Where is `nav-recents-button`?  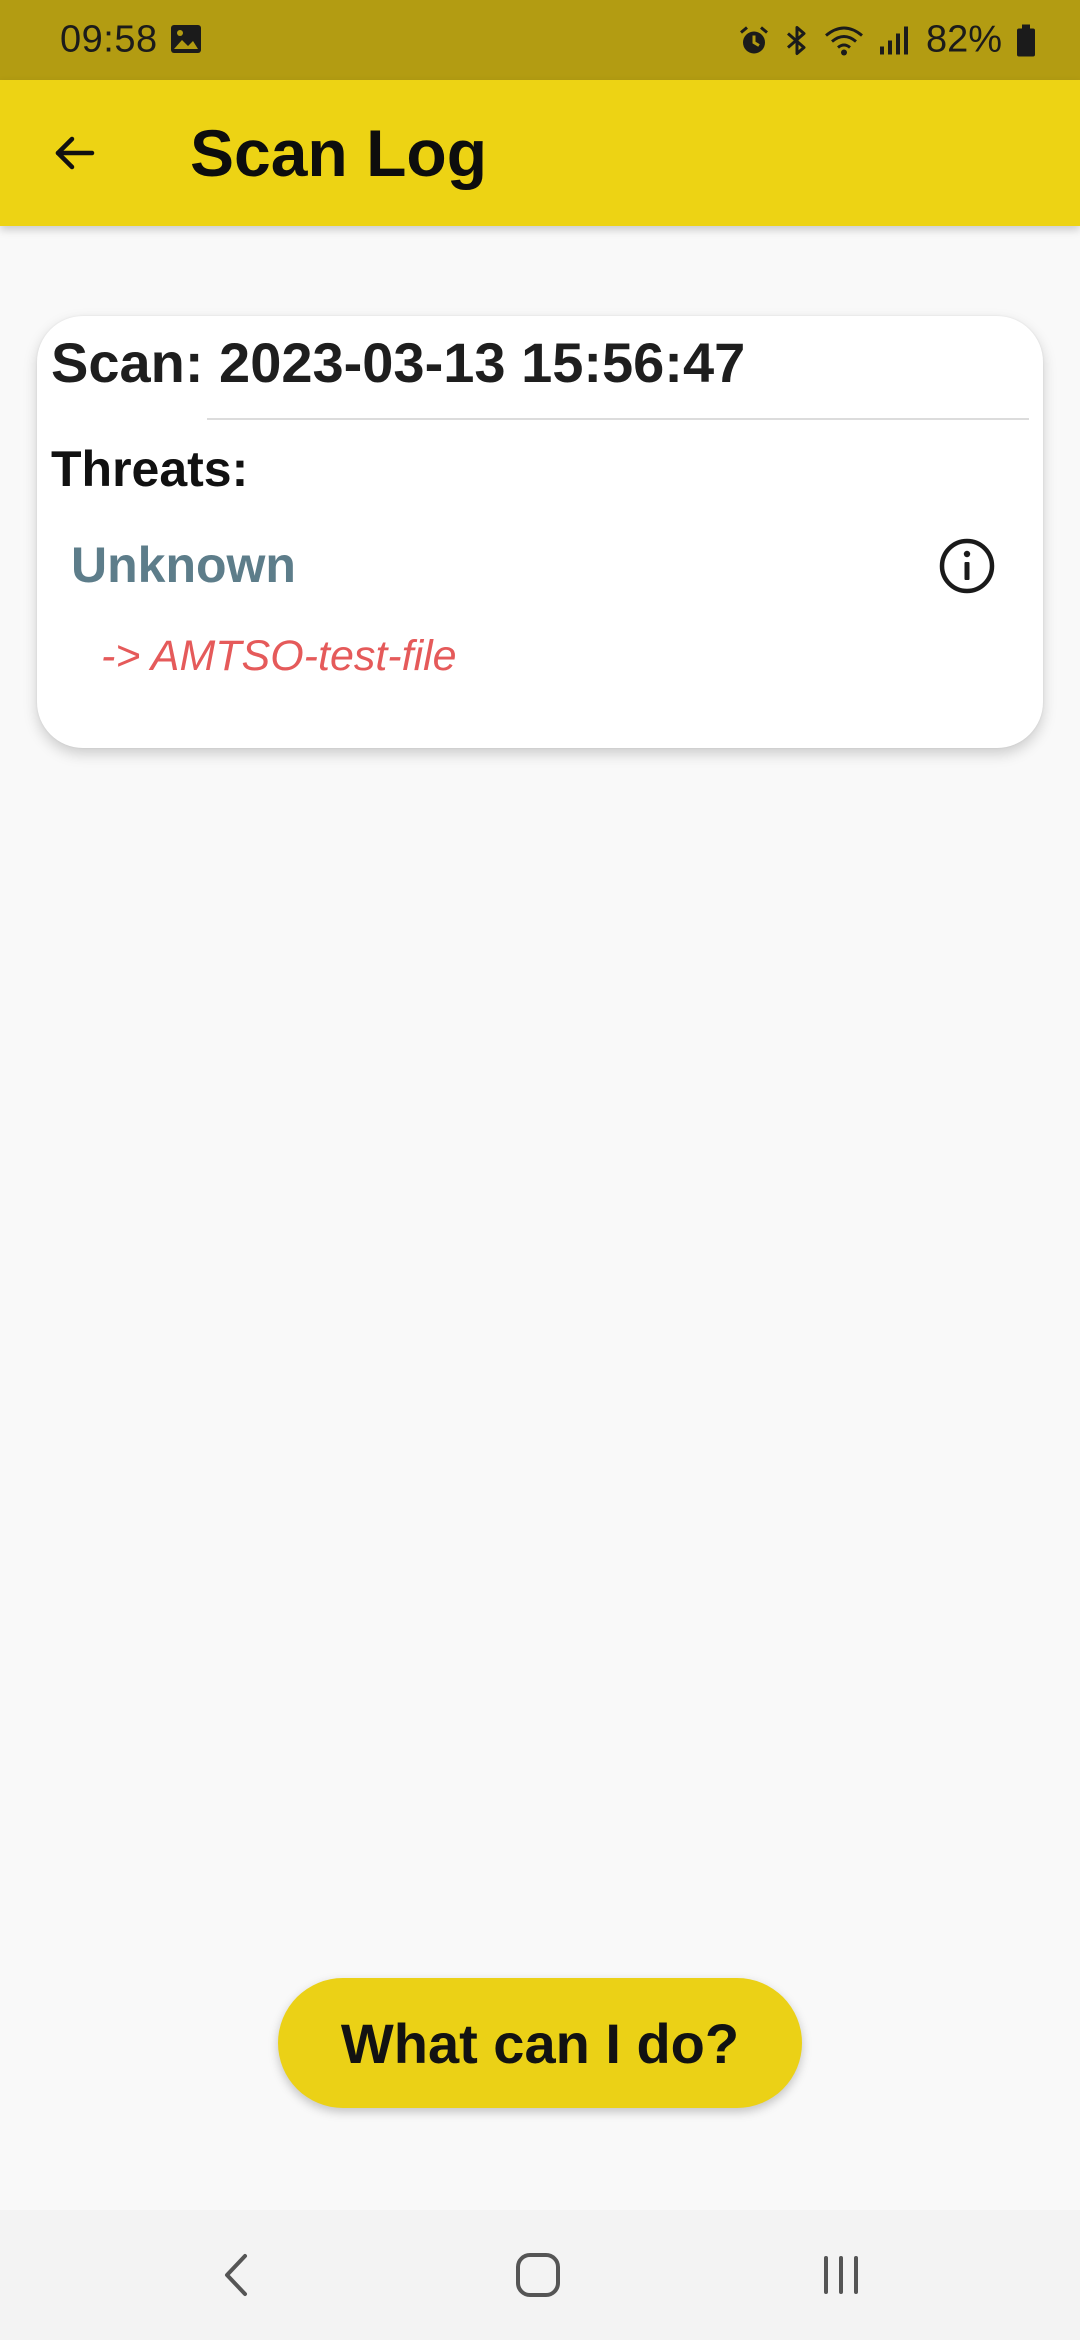 nav-recents-button is located at coordinates (841, 2275).